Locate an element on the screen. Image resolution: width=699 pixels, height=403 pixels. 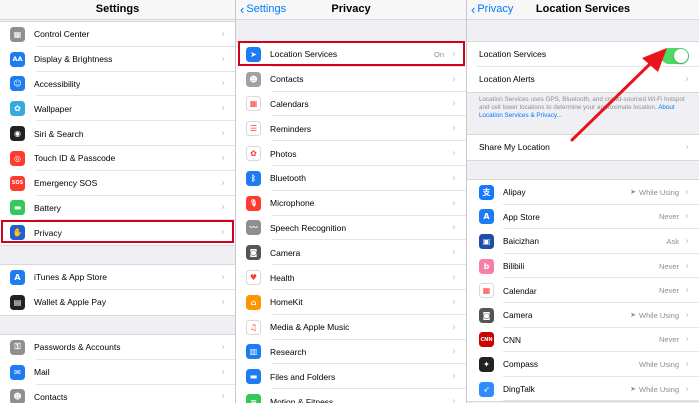
list-item-label: Bluetooth is located at coordinates (288, 178).